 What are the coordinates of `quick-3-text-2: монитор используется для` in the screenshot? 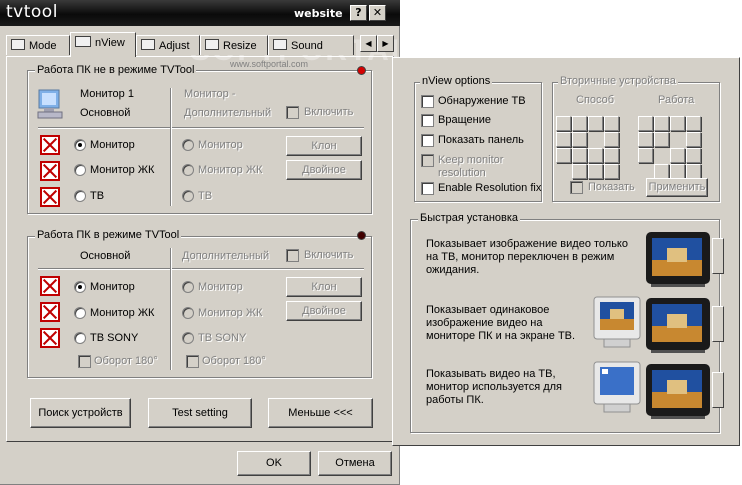 It's located at (494, 387).